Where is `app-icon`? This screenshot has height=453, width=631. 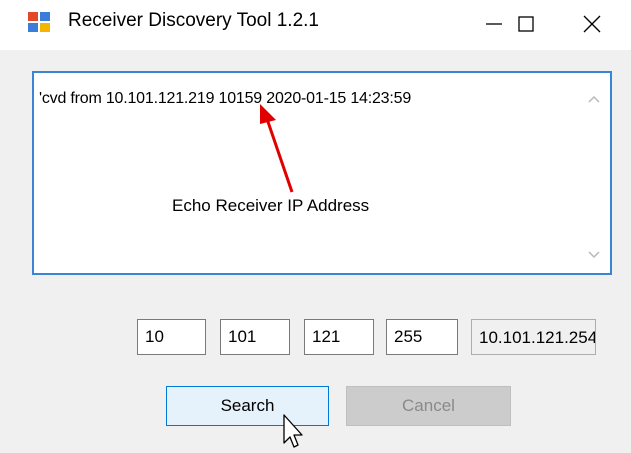 app-icon is located at coordinates (39, 22).